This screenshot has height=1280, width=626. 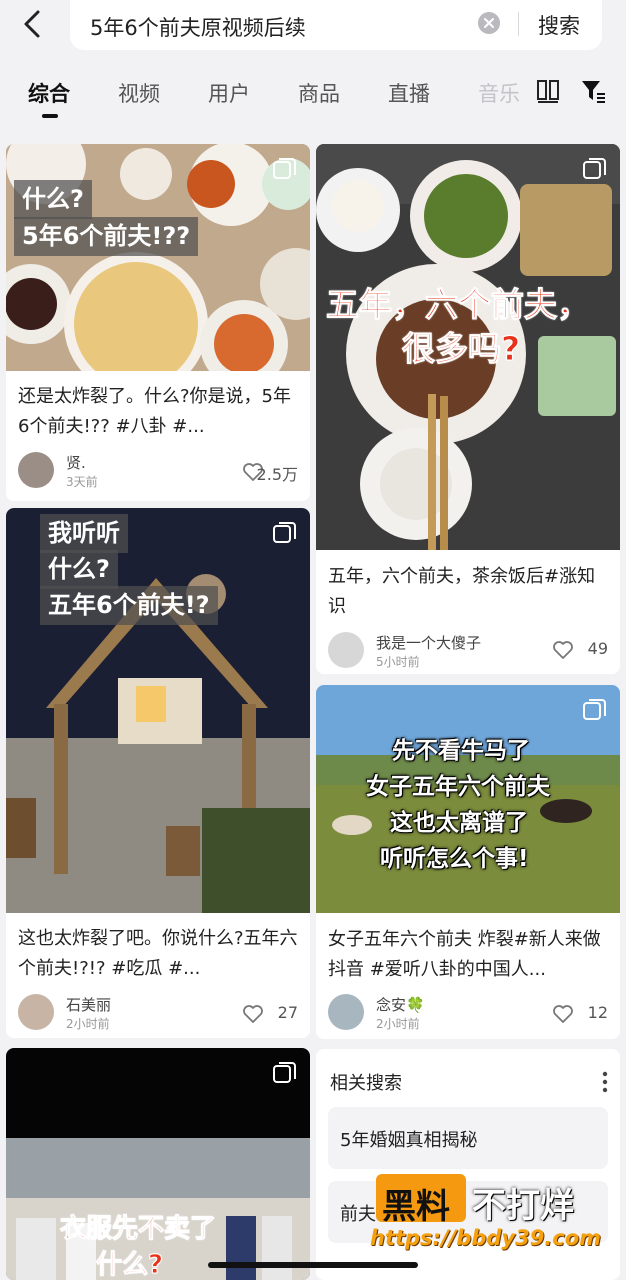 What do you see at coordinates (198, 27) in the screenshot?
I see `search-query: 5年6个前夫原视频后续` at bounding box center [198, 27].